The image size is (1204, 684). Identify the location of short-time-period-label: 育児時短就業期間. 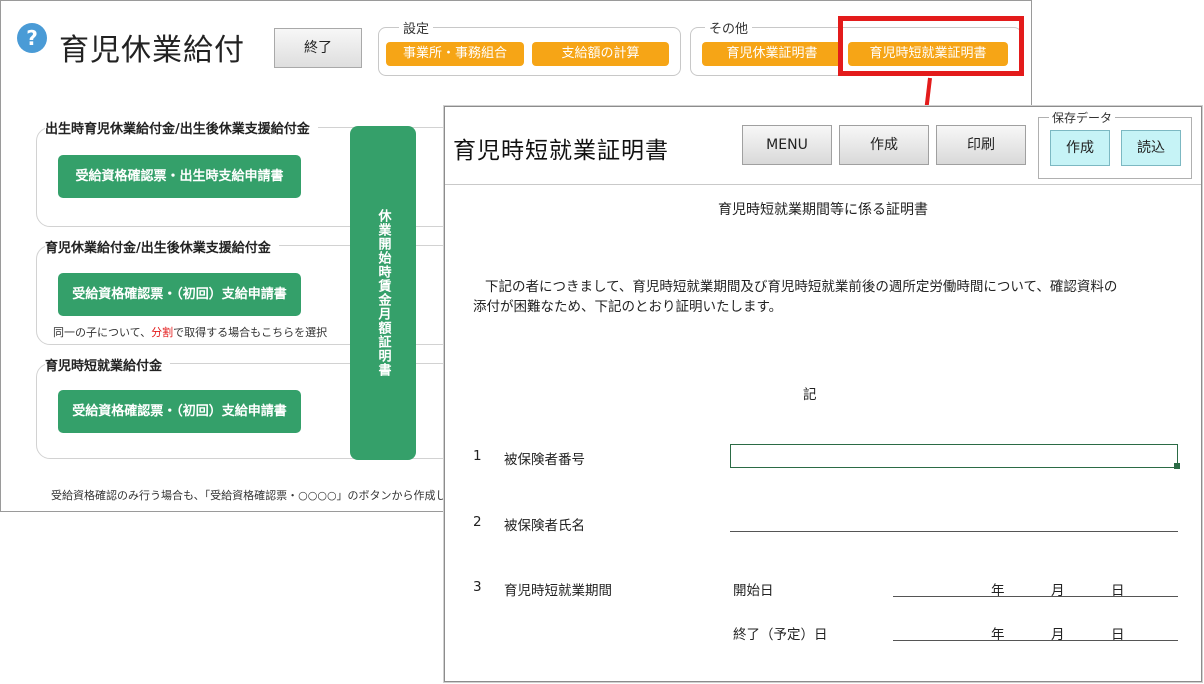
(558, 591).